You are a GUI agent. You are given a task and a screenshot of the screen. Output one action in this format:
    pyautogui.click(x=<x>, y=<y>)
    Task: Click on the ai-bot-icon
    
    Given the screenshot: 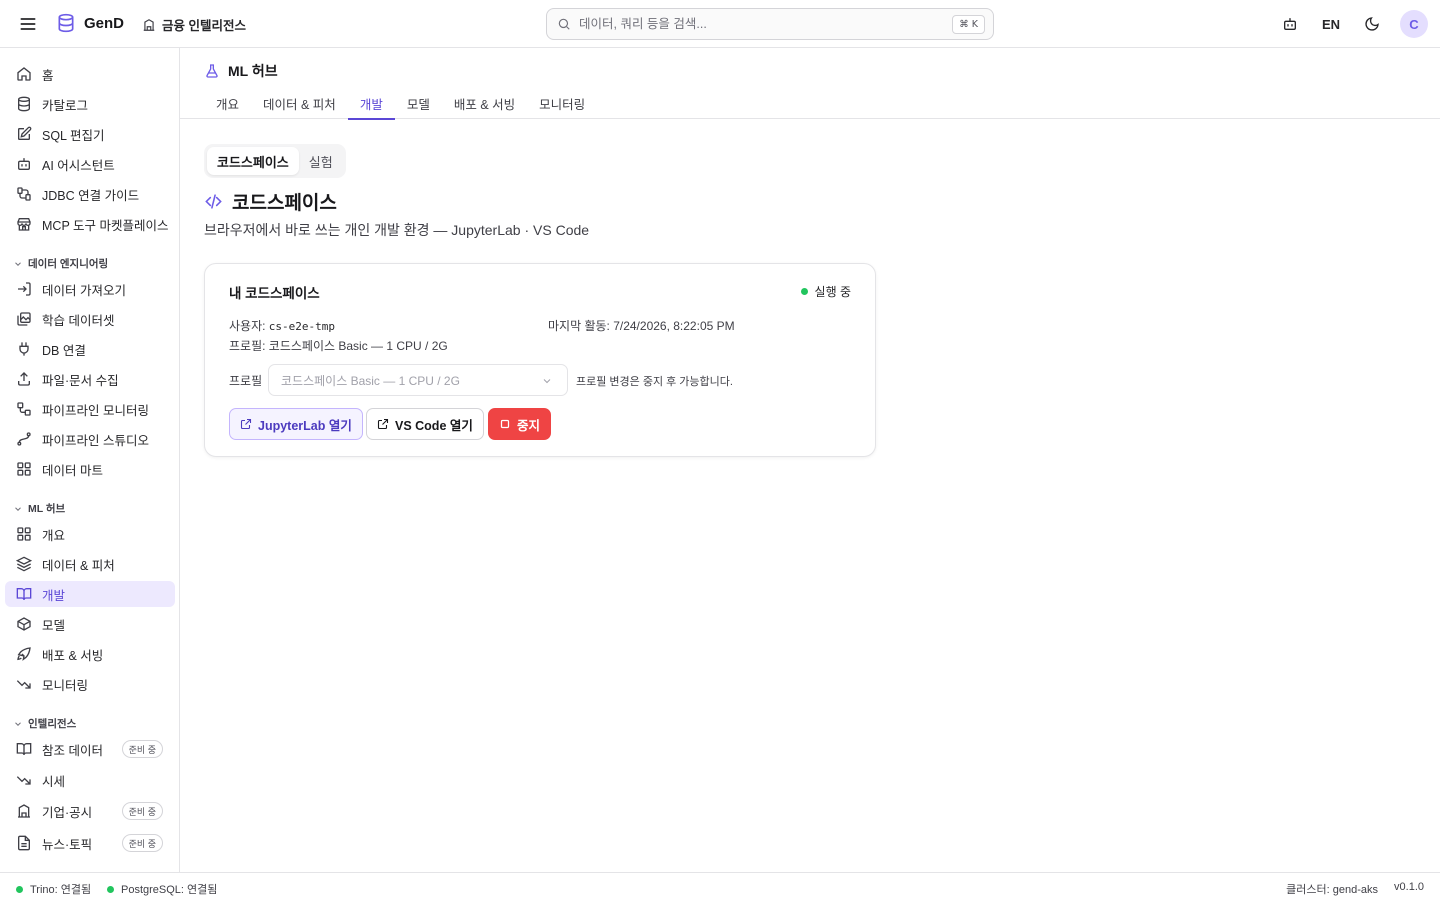 What is the action you would take?
    pyautogui.click(x=1290, y=24)
    